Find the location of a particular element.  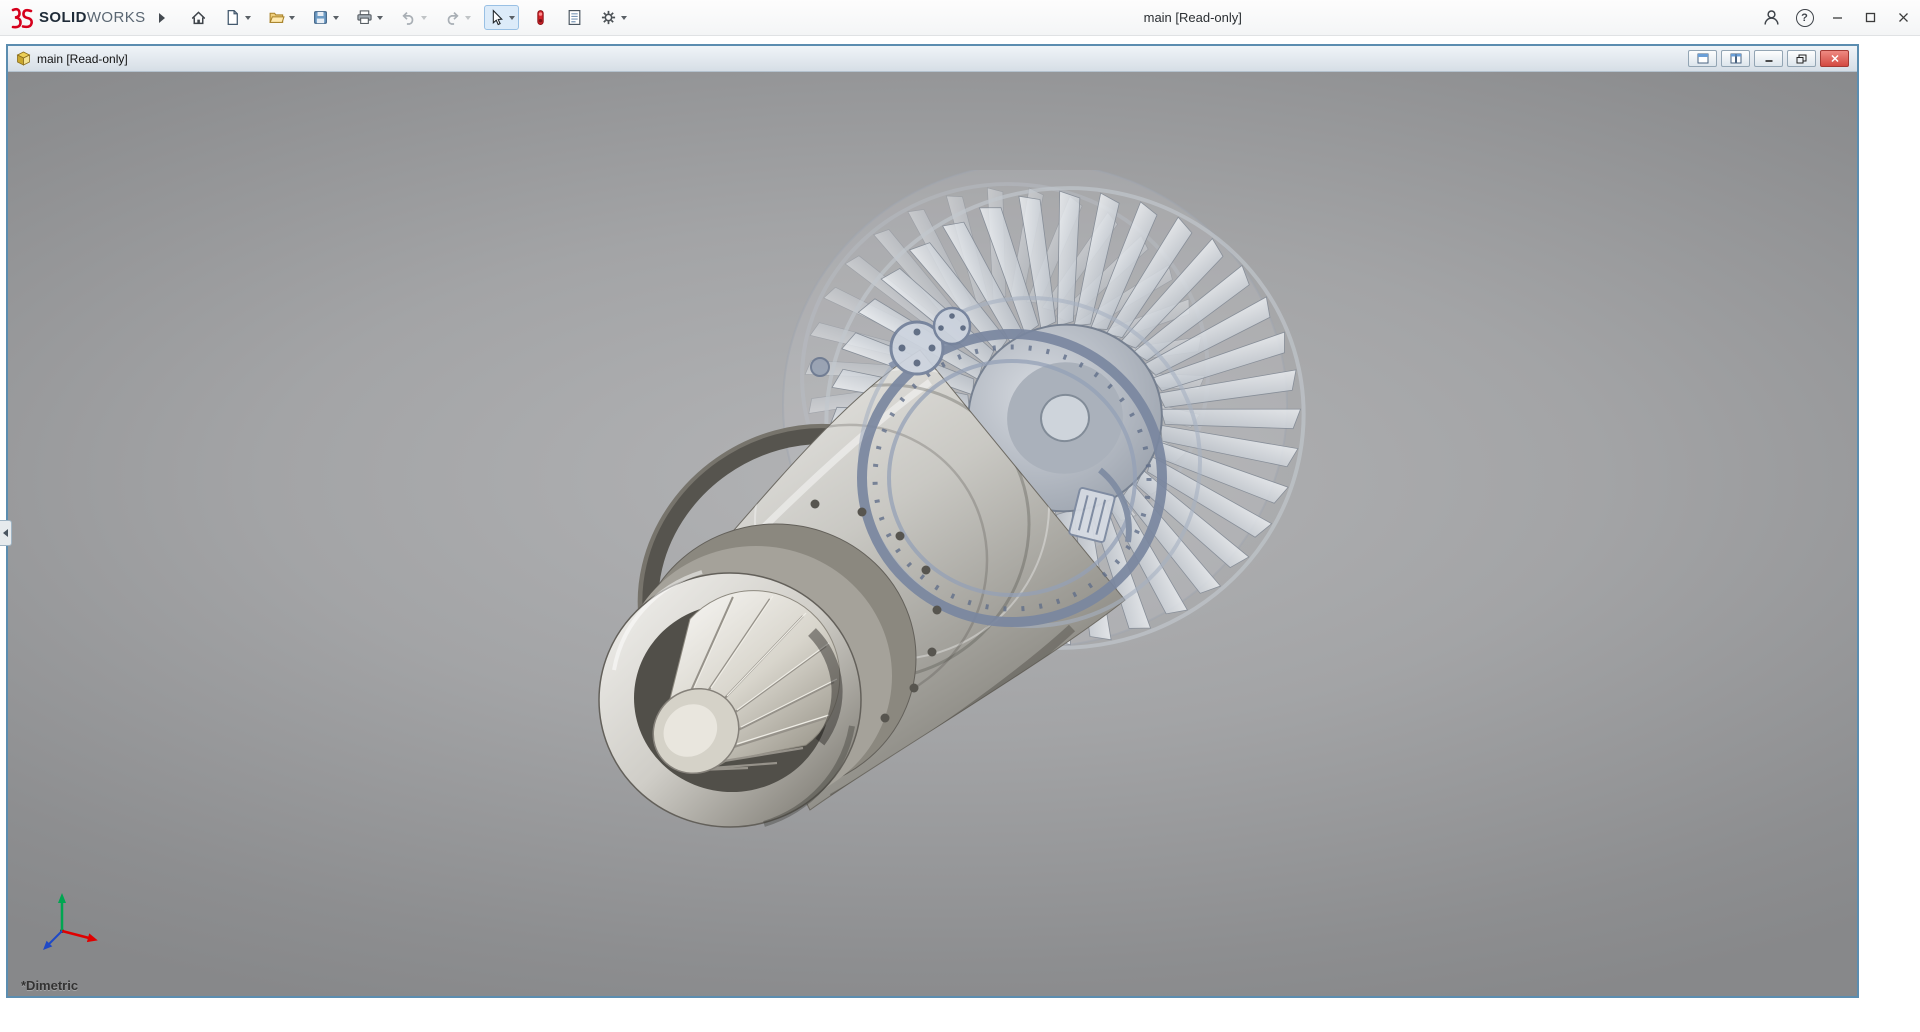

rebuild-button is located at coordinates (540, 17).